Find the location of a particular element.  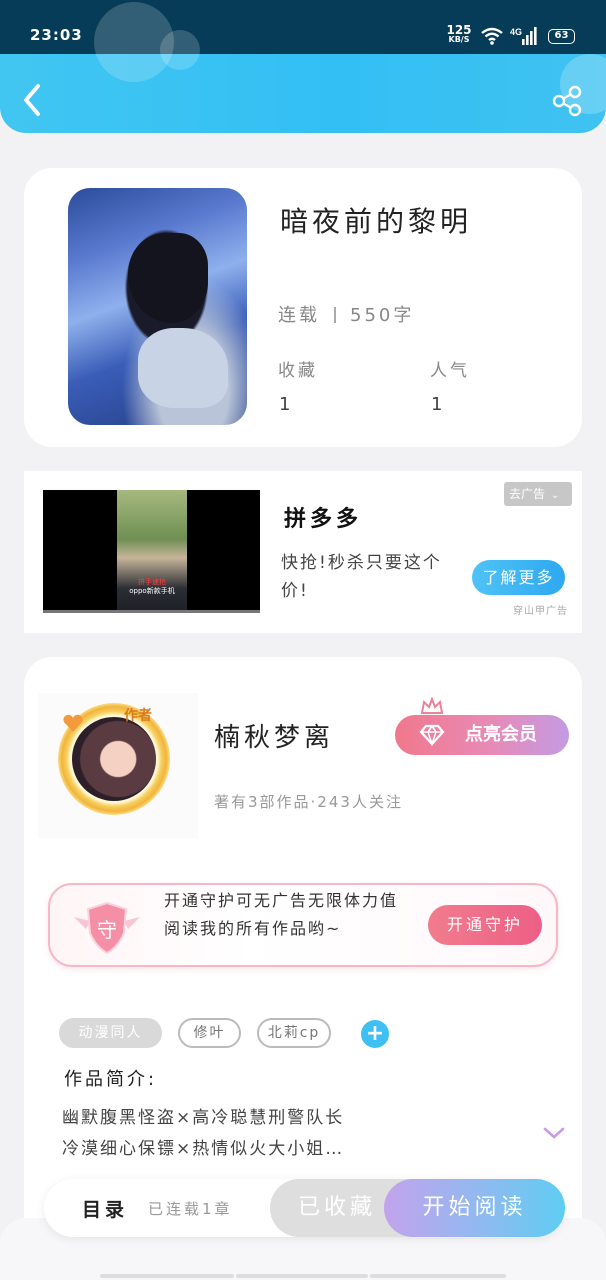

crown-icon is located at coordinates (432, 707).